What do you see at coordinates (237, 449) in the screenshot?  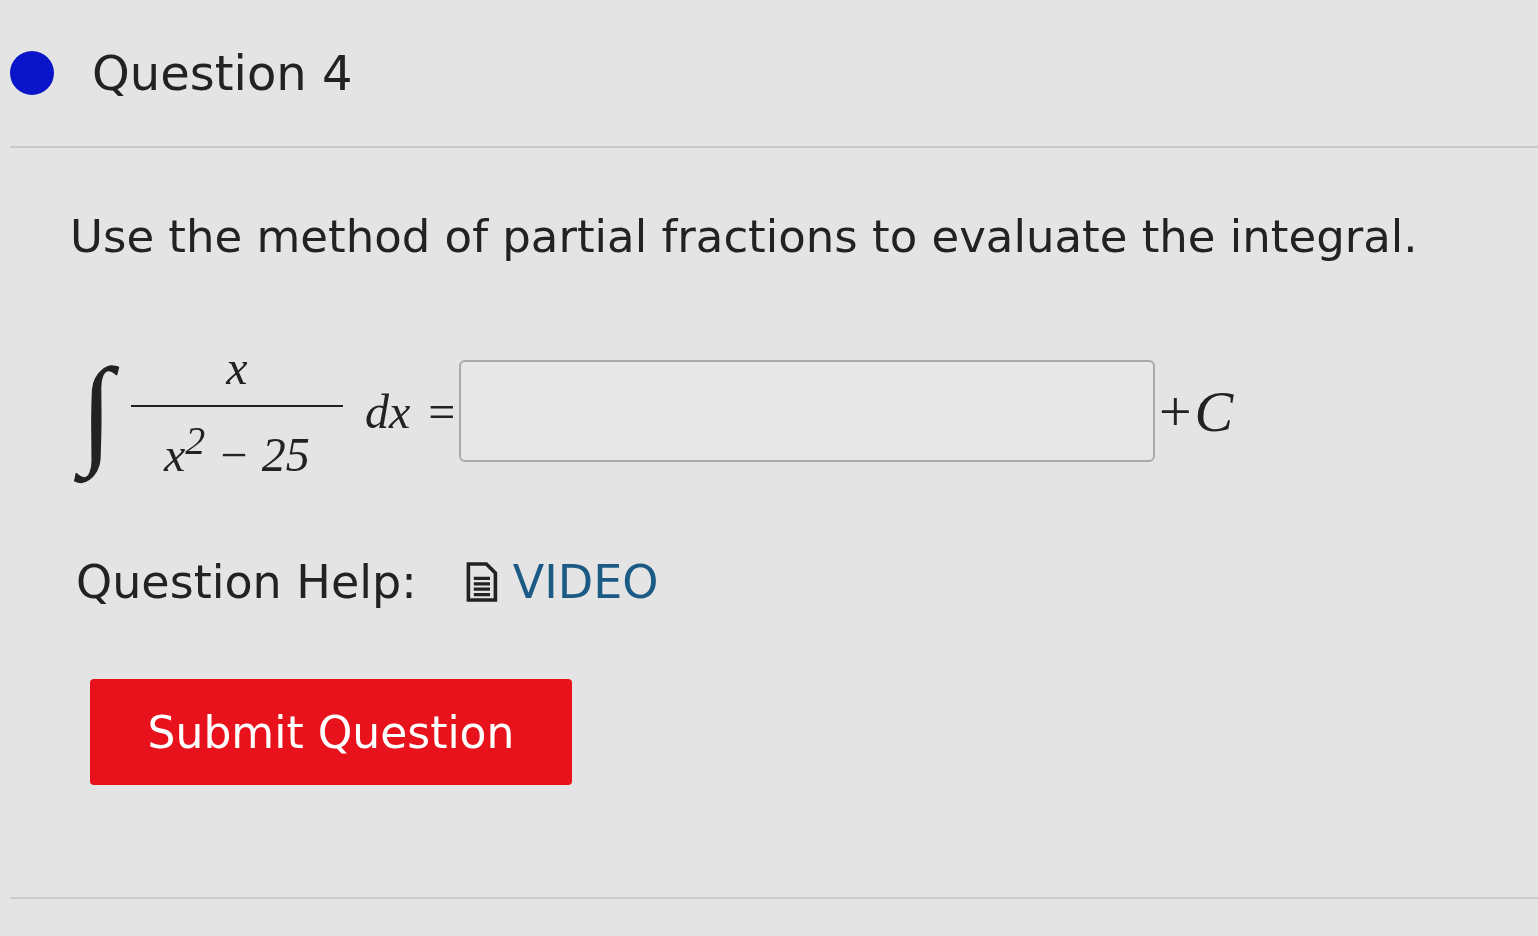 I see `denominator: x$^{2}$ − 25` at bounding box center [237, 449].